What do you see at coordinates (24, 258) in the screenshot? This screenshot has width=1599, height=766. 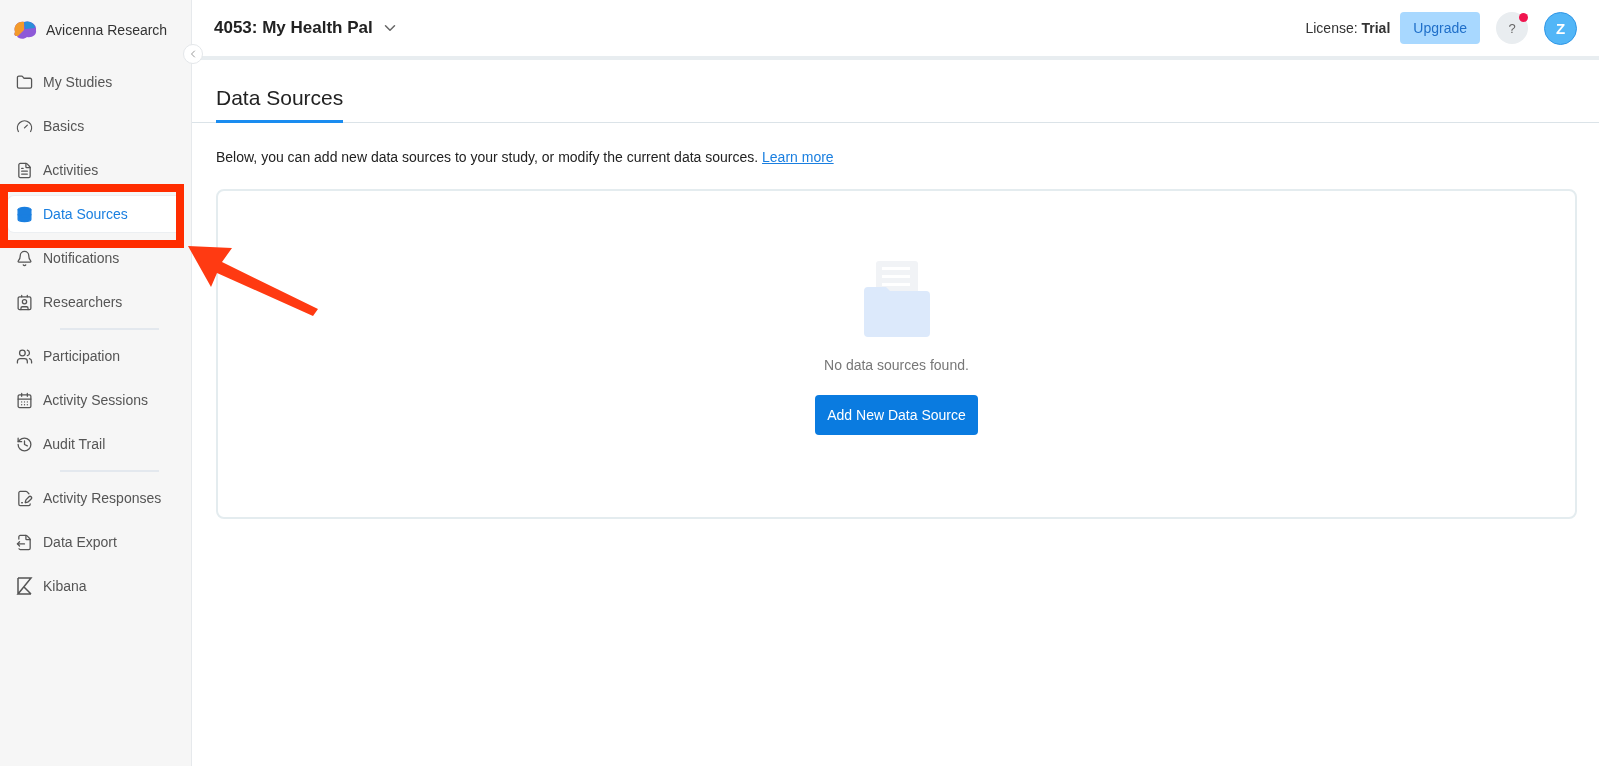 I see `bell-icon` at bounding box center [24, 258].